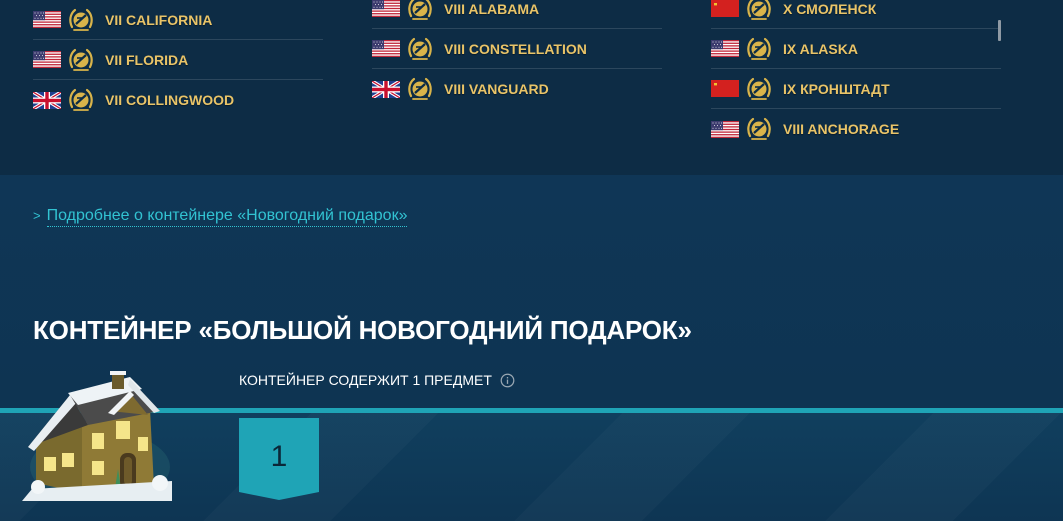  Describe the element at coordinates (97, 436) in the screenshot. I see `snowy-house-container-icon` at that location.